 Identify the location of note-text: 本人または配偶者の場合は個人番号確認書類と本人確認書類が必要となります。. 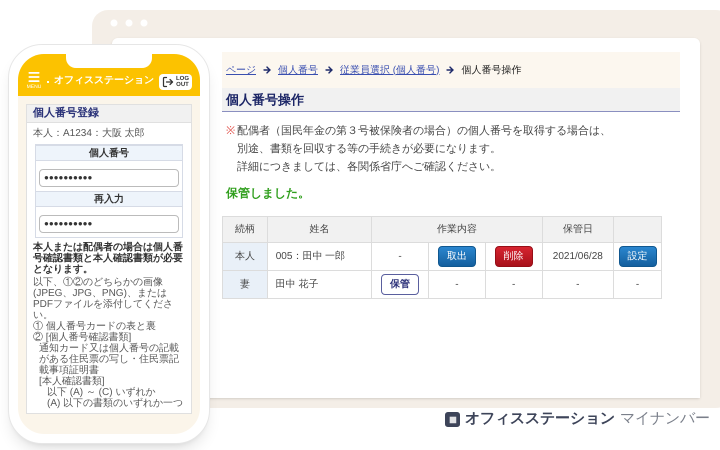
(108, 258).